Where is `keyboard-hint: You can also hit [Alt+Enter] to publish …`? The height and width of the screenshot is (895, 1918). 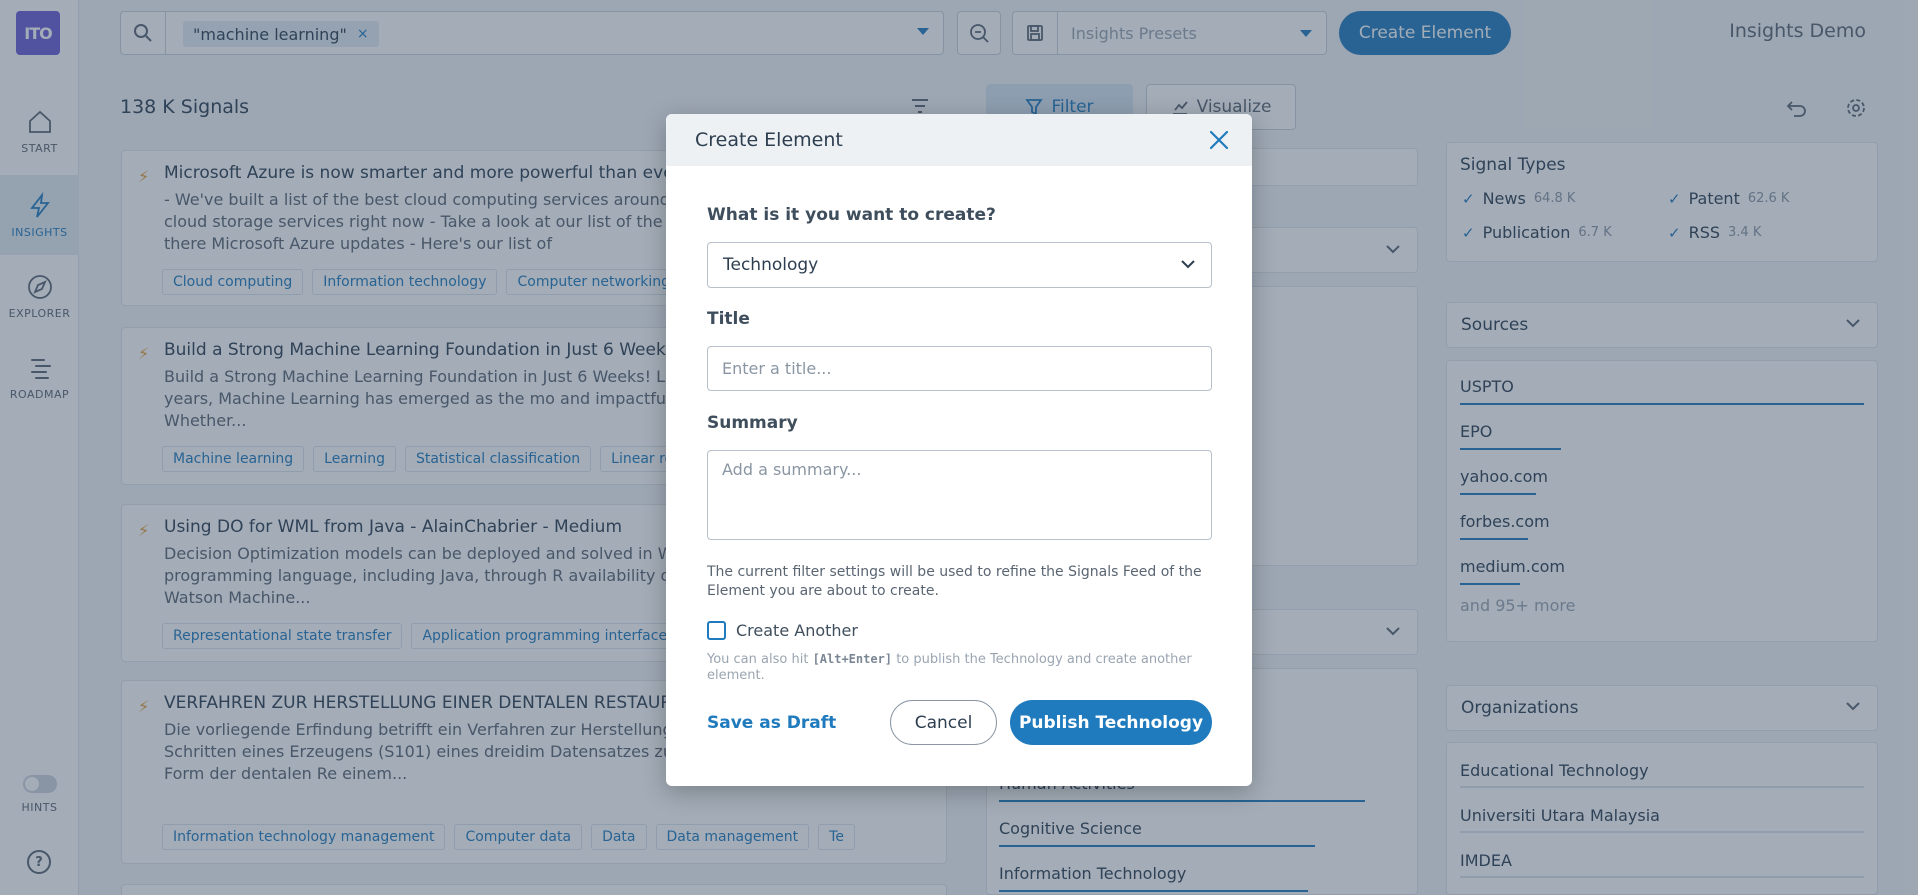
keyboard-hint: You can also hit [Alt+Enter] to publish … is located at coordinates (959, 667).